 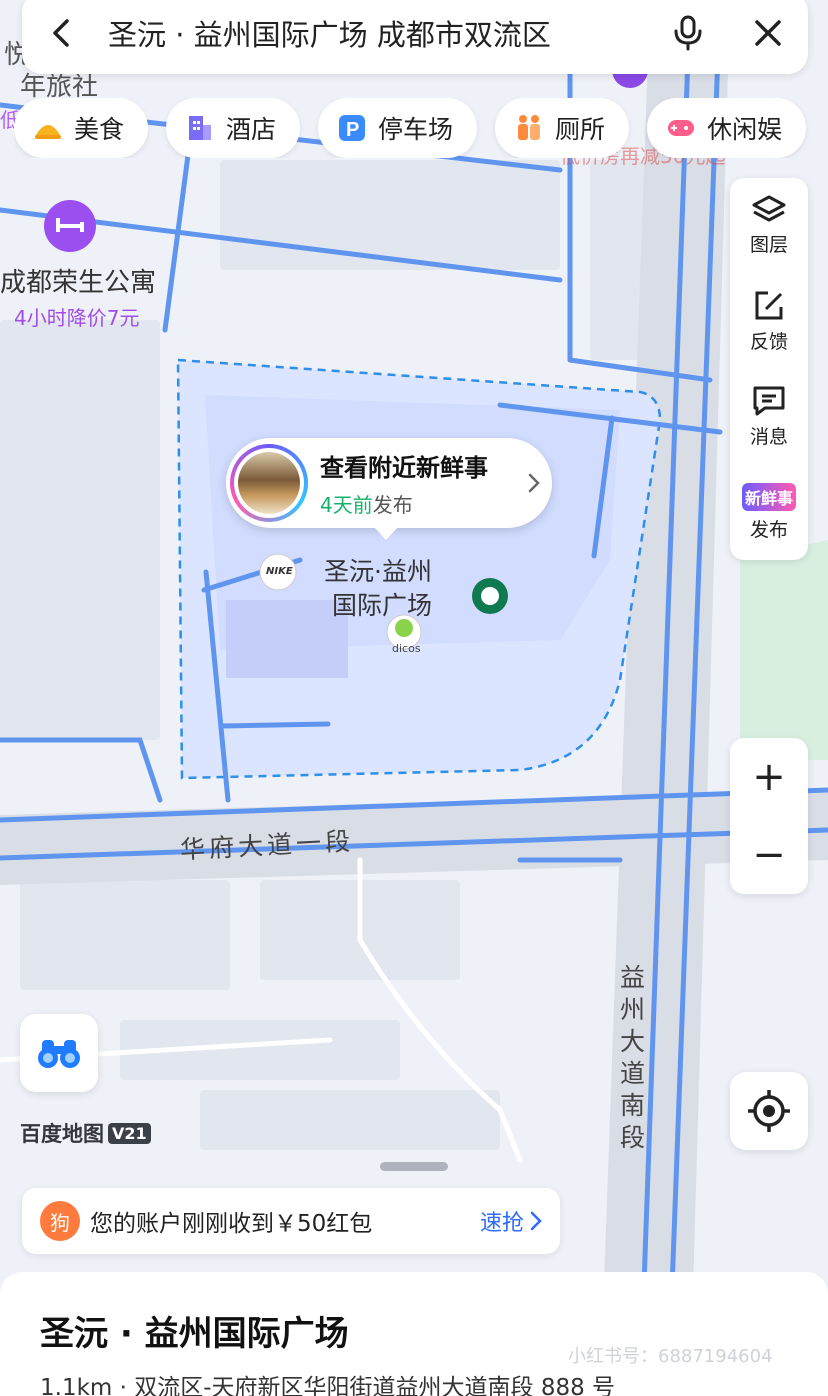 I want to click on zoom-control: + −, so click(x=769, y=816).